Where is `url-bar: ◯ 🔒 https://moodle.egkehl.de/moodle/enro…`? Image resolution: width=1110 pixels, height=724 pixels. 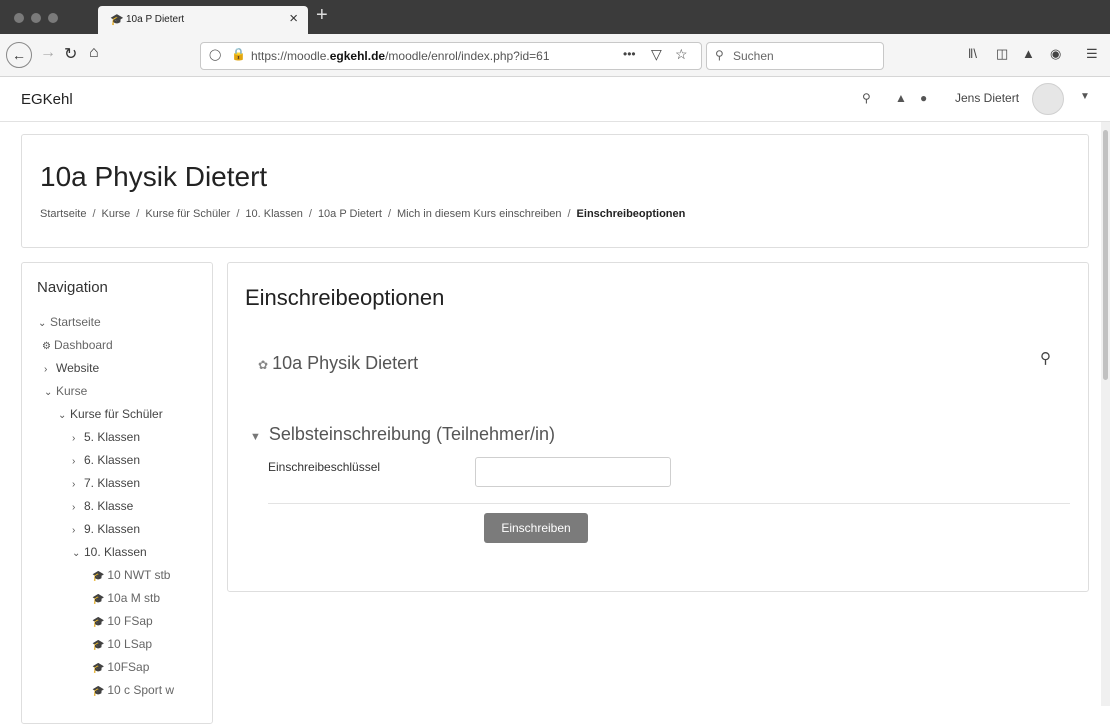 url-bar: ◯ 🔒 https://moodle.egkehl.de/moodle/enro… is located at coordinates (451, 56).